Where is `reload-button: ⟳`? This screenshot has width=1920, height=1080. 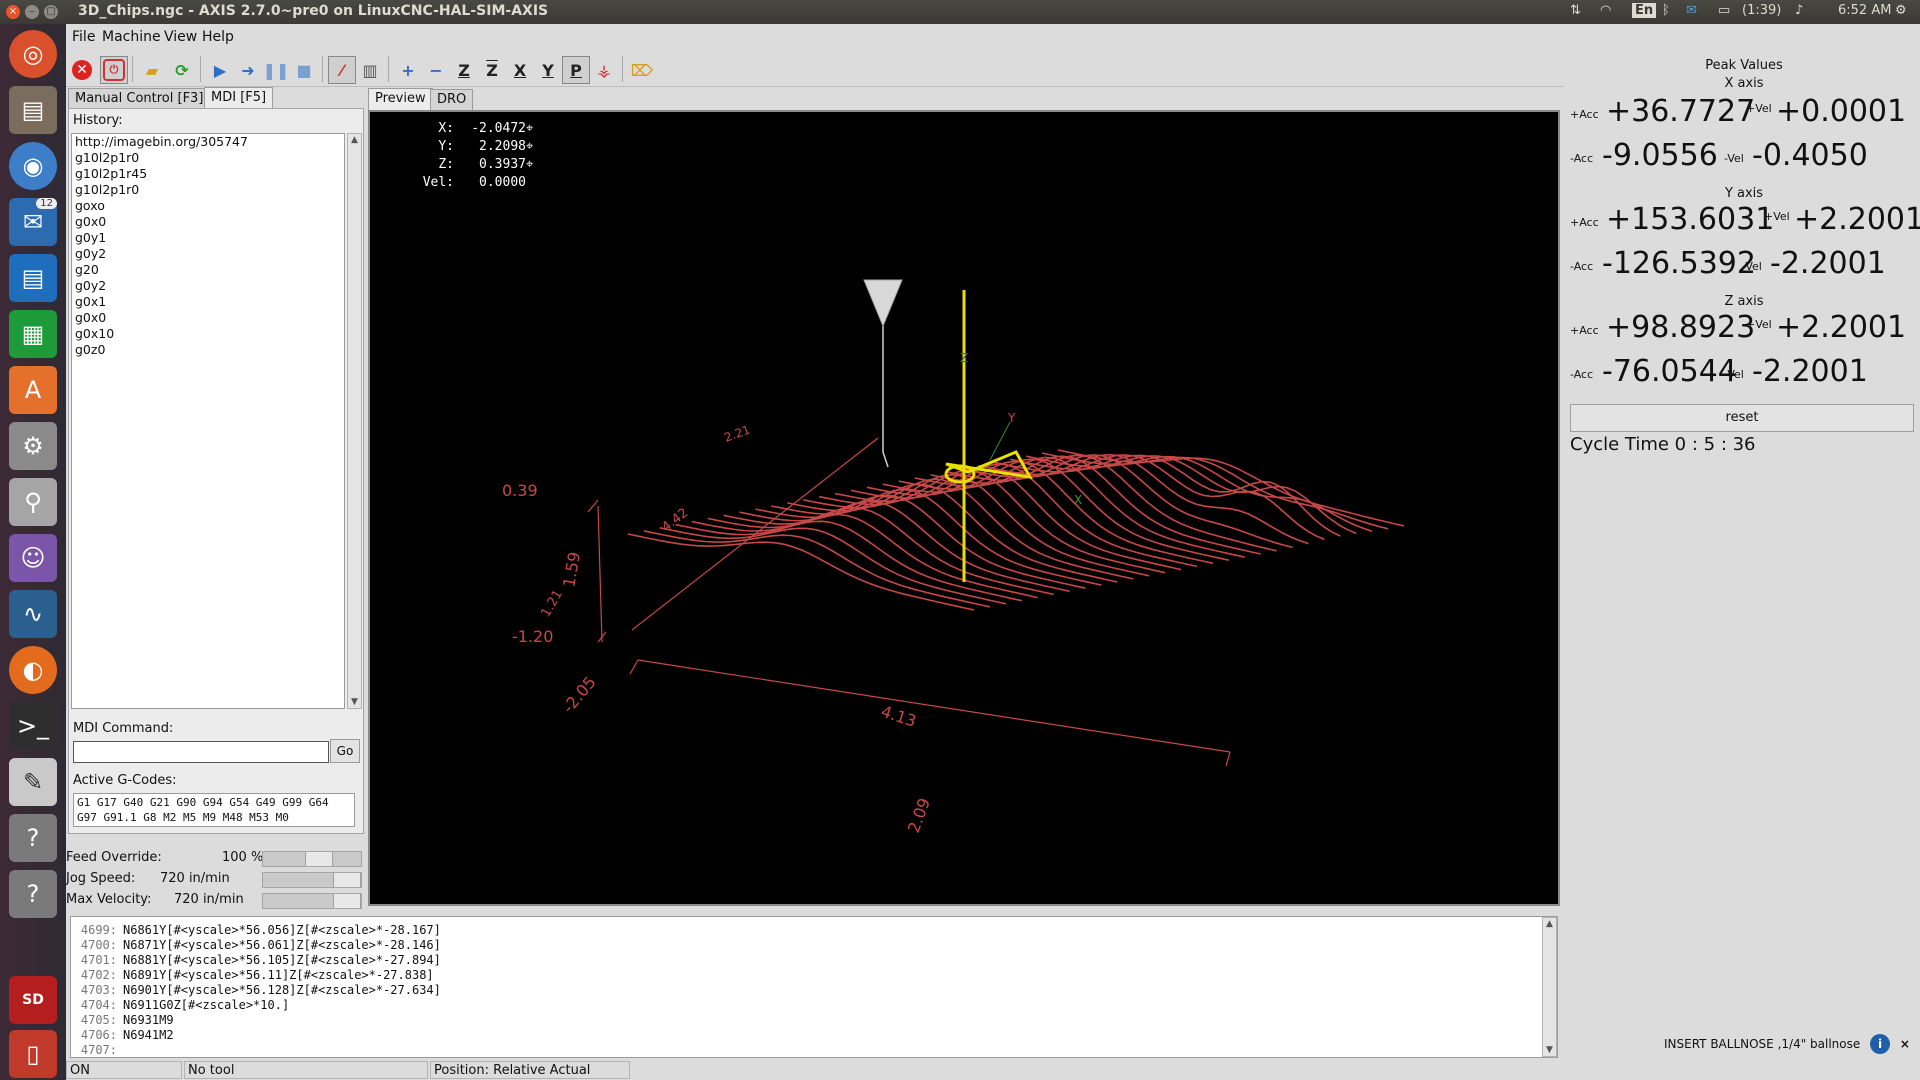
reload-button: ⟳ is located at coordinates (182, 70).